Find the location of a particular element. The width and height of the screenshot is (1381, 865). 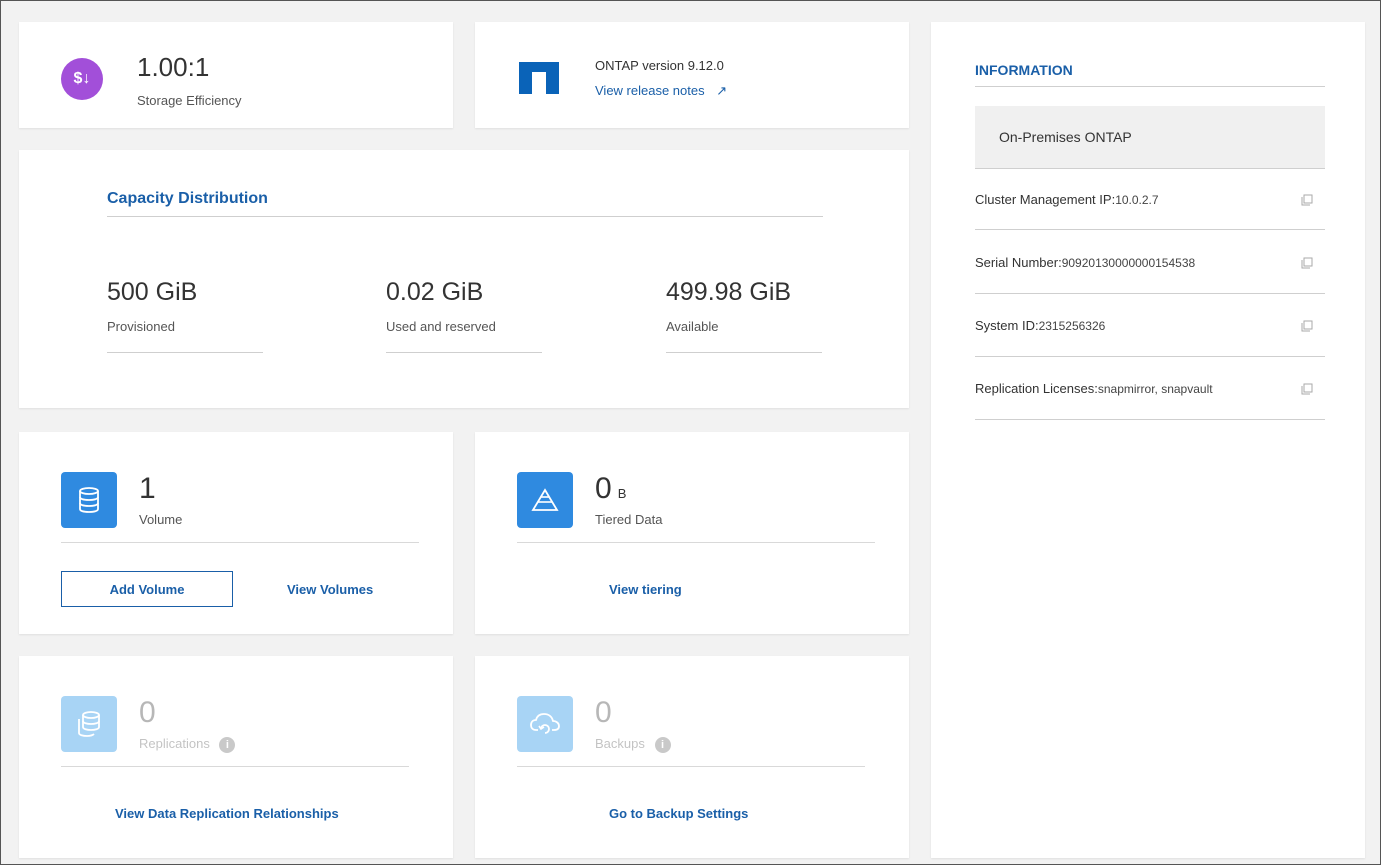

storage-efficiency-card: $↓ 1.00:1 Storage Efficiency is located at coordinates (236, 75).